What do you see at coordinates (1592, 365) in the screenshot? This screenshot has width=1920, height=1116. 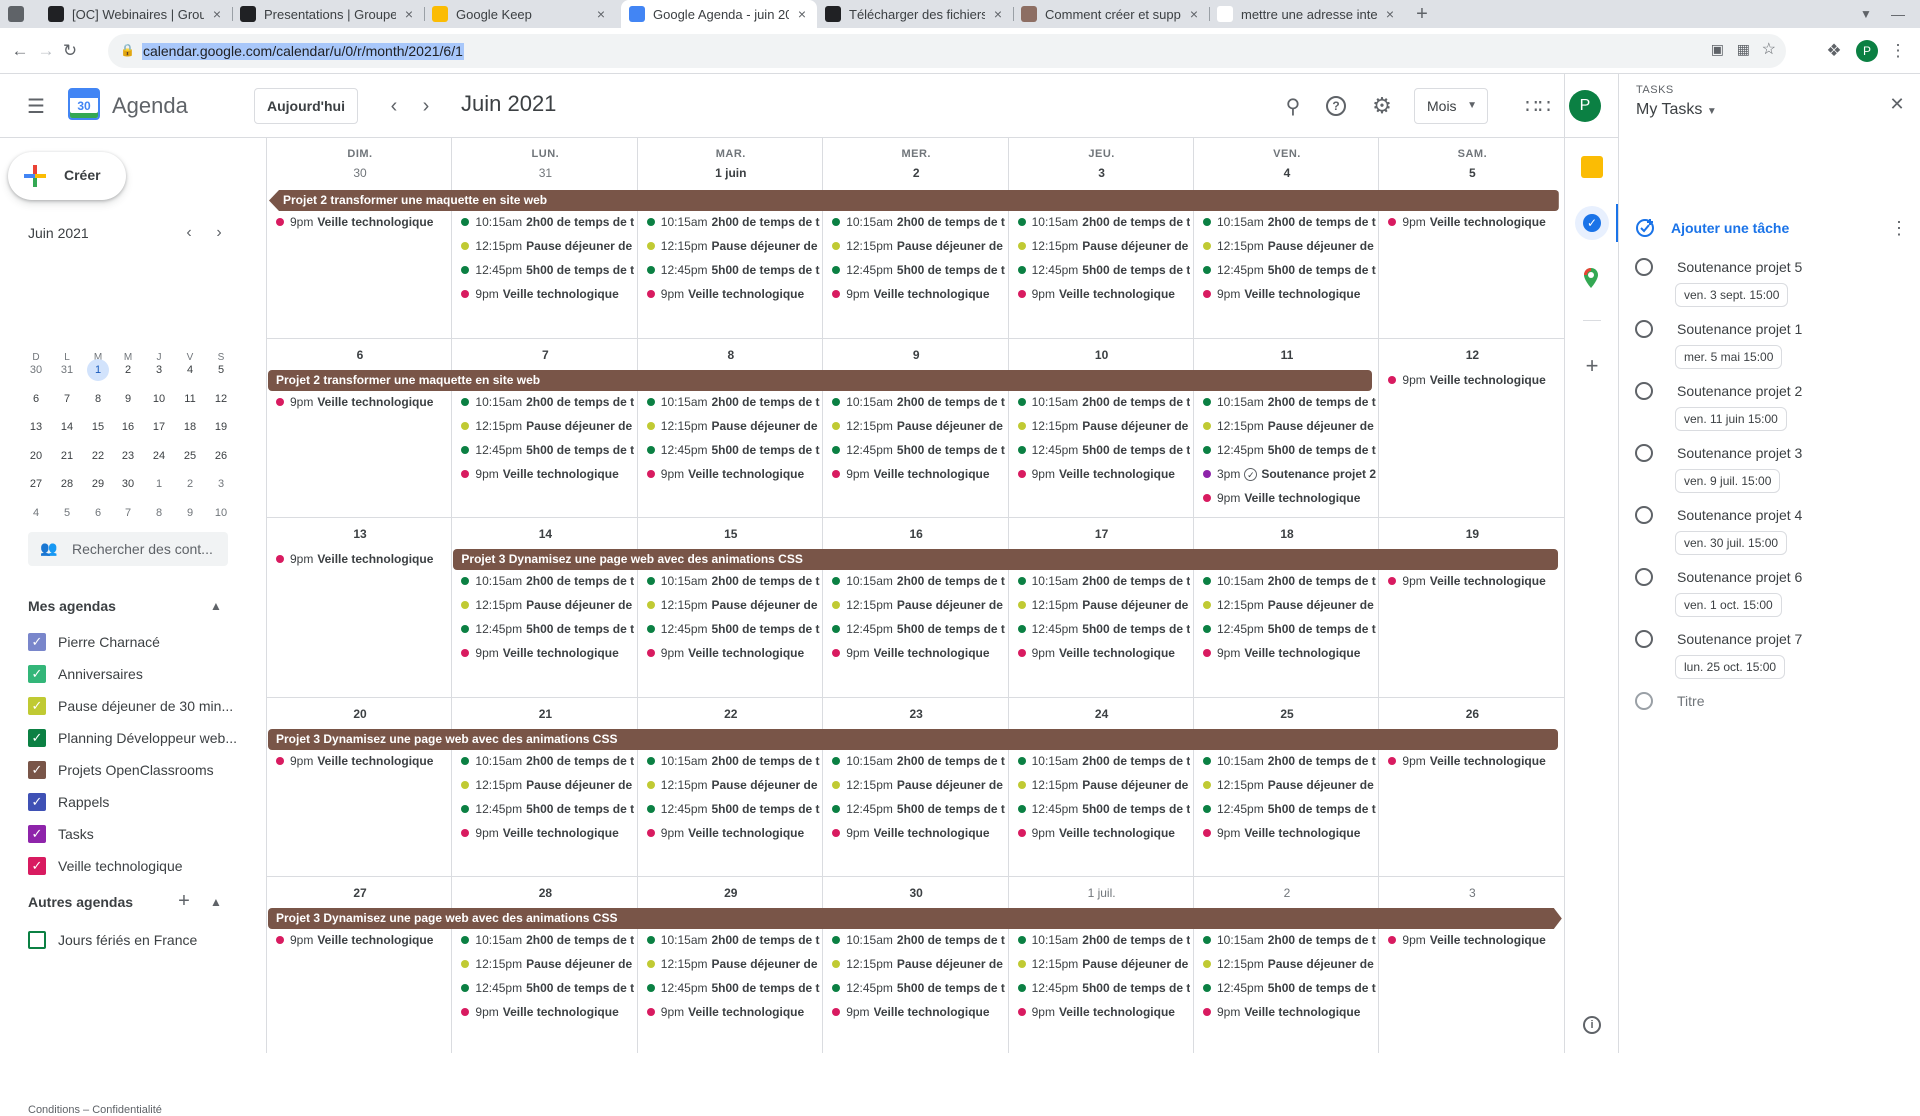 I see `add-addon-icon: +` at bounding box center [1592, 365].